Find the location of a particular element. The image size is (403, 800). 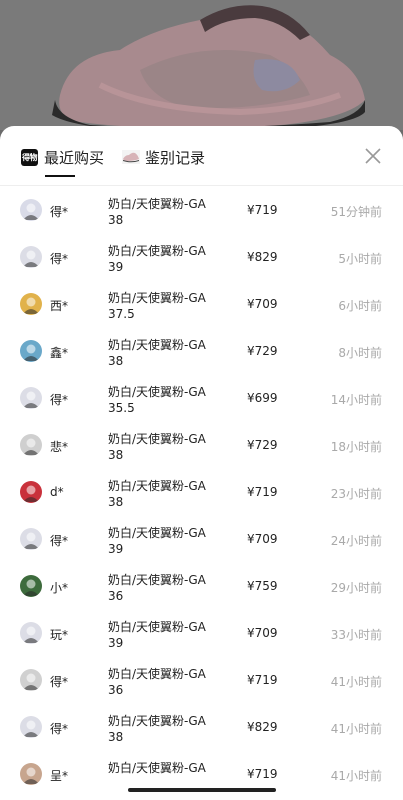

purchase-row: 得* 奶白/天使翼粉-GA 35.5 ¥699 14小时前 is located at coordinates (201, 398).